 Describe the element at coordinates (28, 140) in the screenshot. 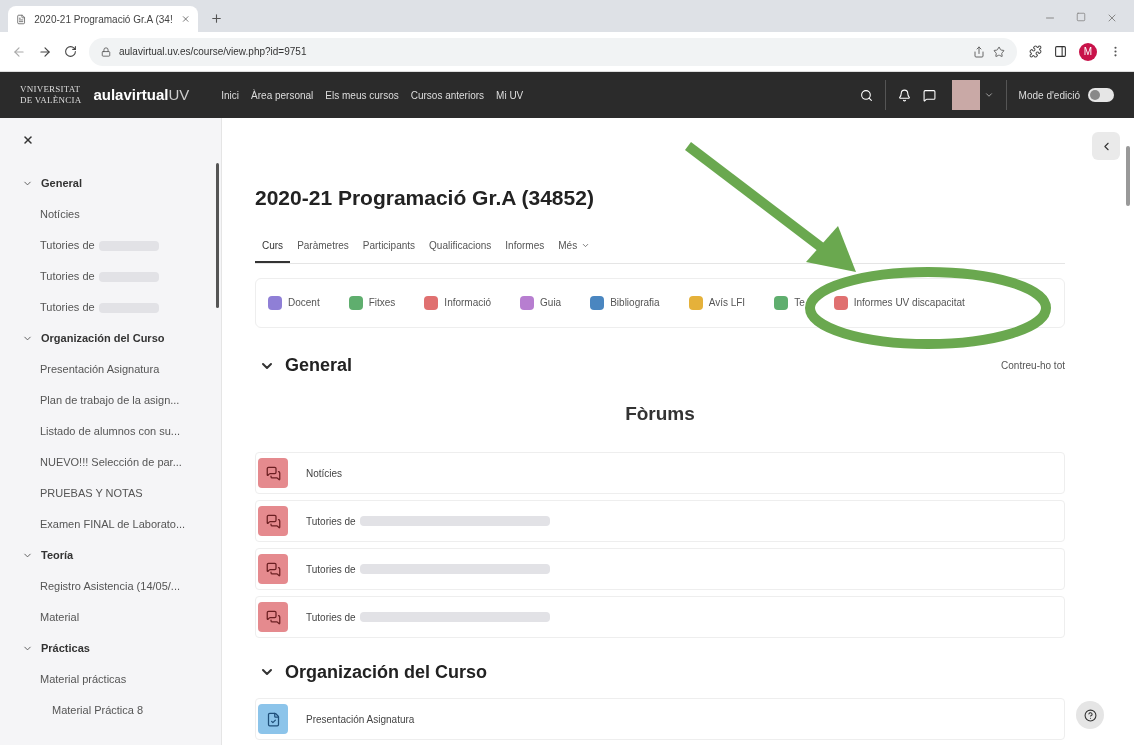

I see `close-icon` at that location.